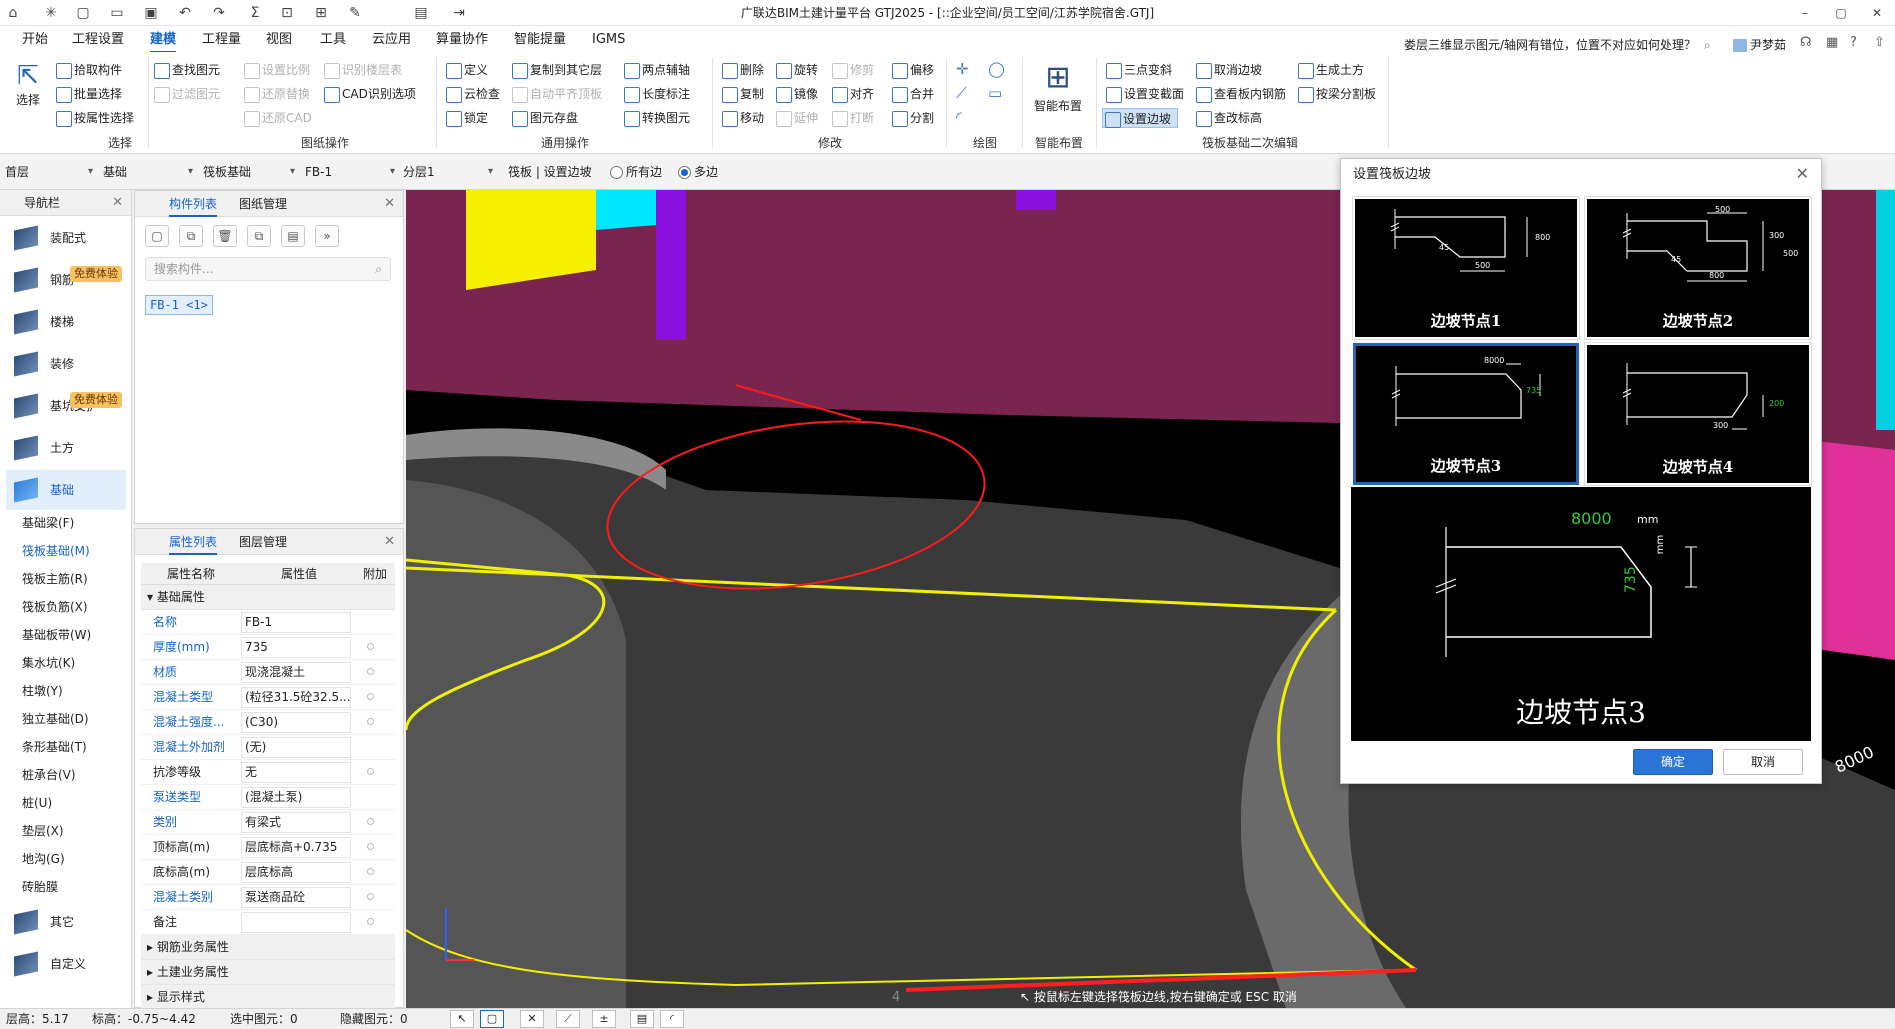  I want to click on nav-item: 条形基础(T), so click(54, 747).